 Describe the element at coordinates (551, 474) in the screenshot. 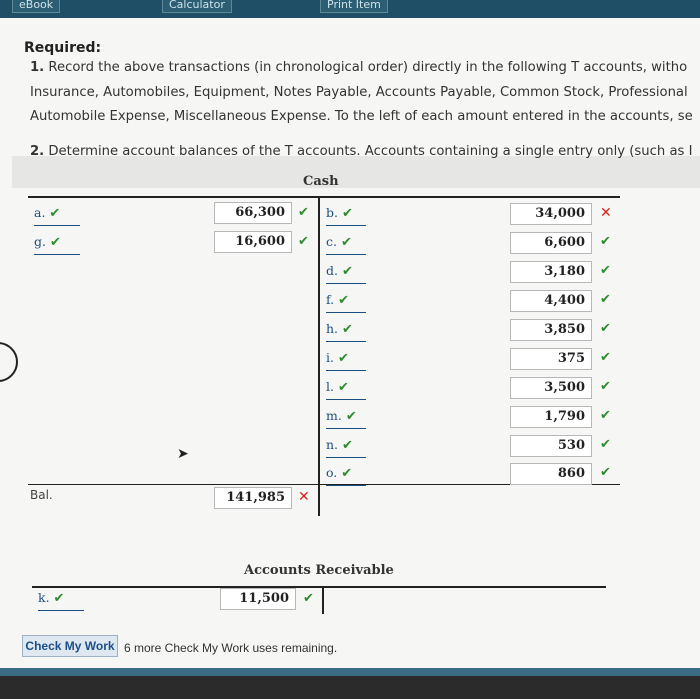

I see `cash-credit-amount-o: 860` at that location.